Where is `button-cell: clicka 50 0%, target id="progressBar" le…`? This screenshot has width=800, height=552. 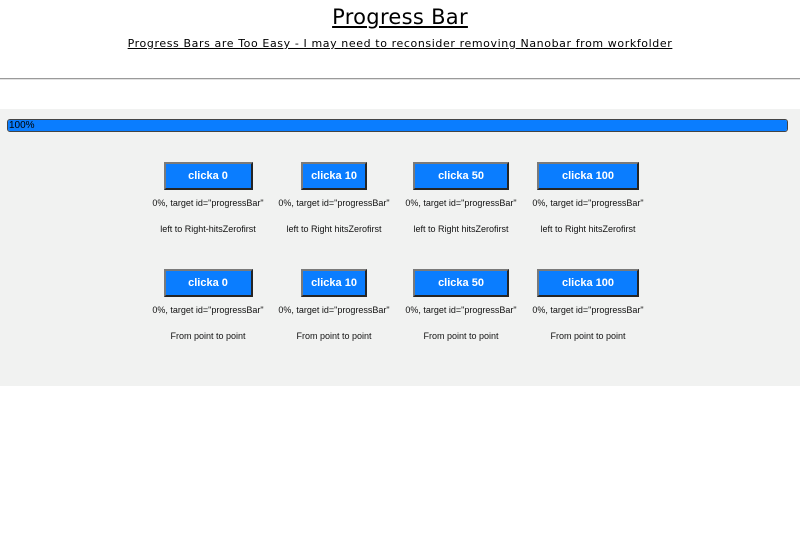 button-cell: clicka 50 0%, target id="progressBar" le… is located at coordinates (461, 198).